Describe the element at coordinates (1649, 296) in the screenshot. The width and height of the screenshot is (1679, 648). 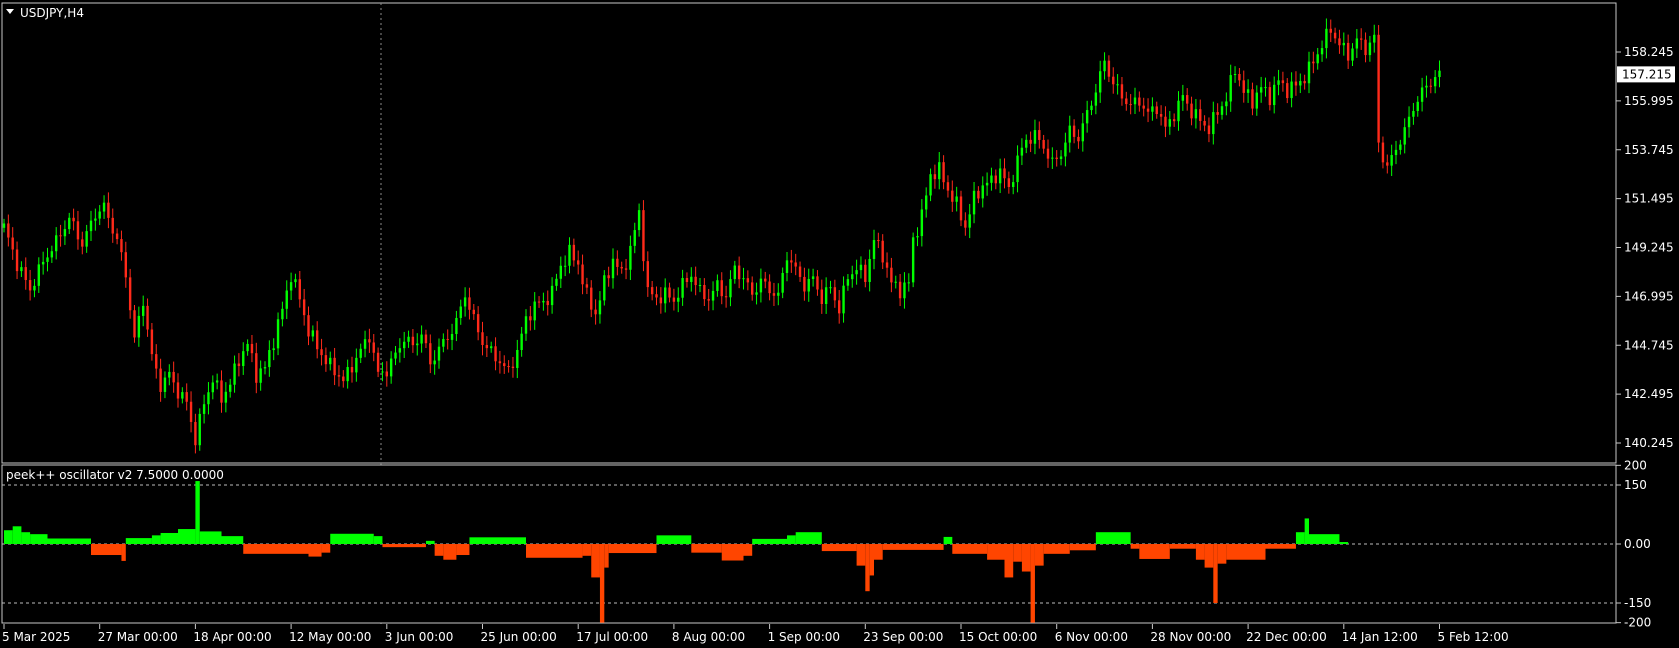
I see `price-tick-label: 146.995` at that location.